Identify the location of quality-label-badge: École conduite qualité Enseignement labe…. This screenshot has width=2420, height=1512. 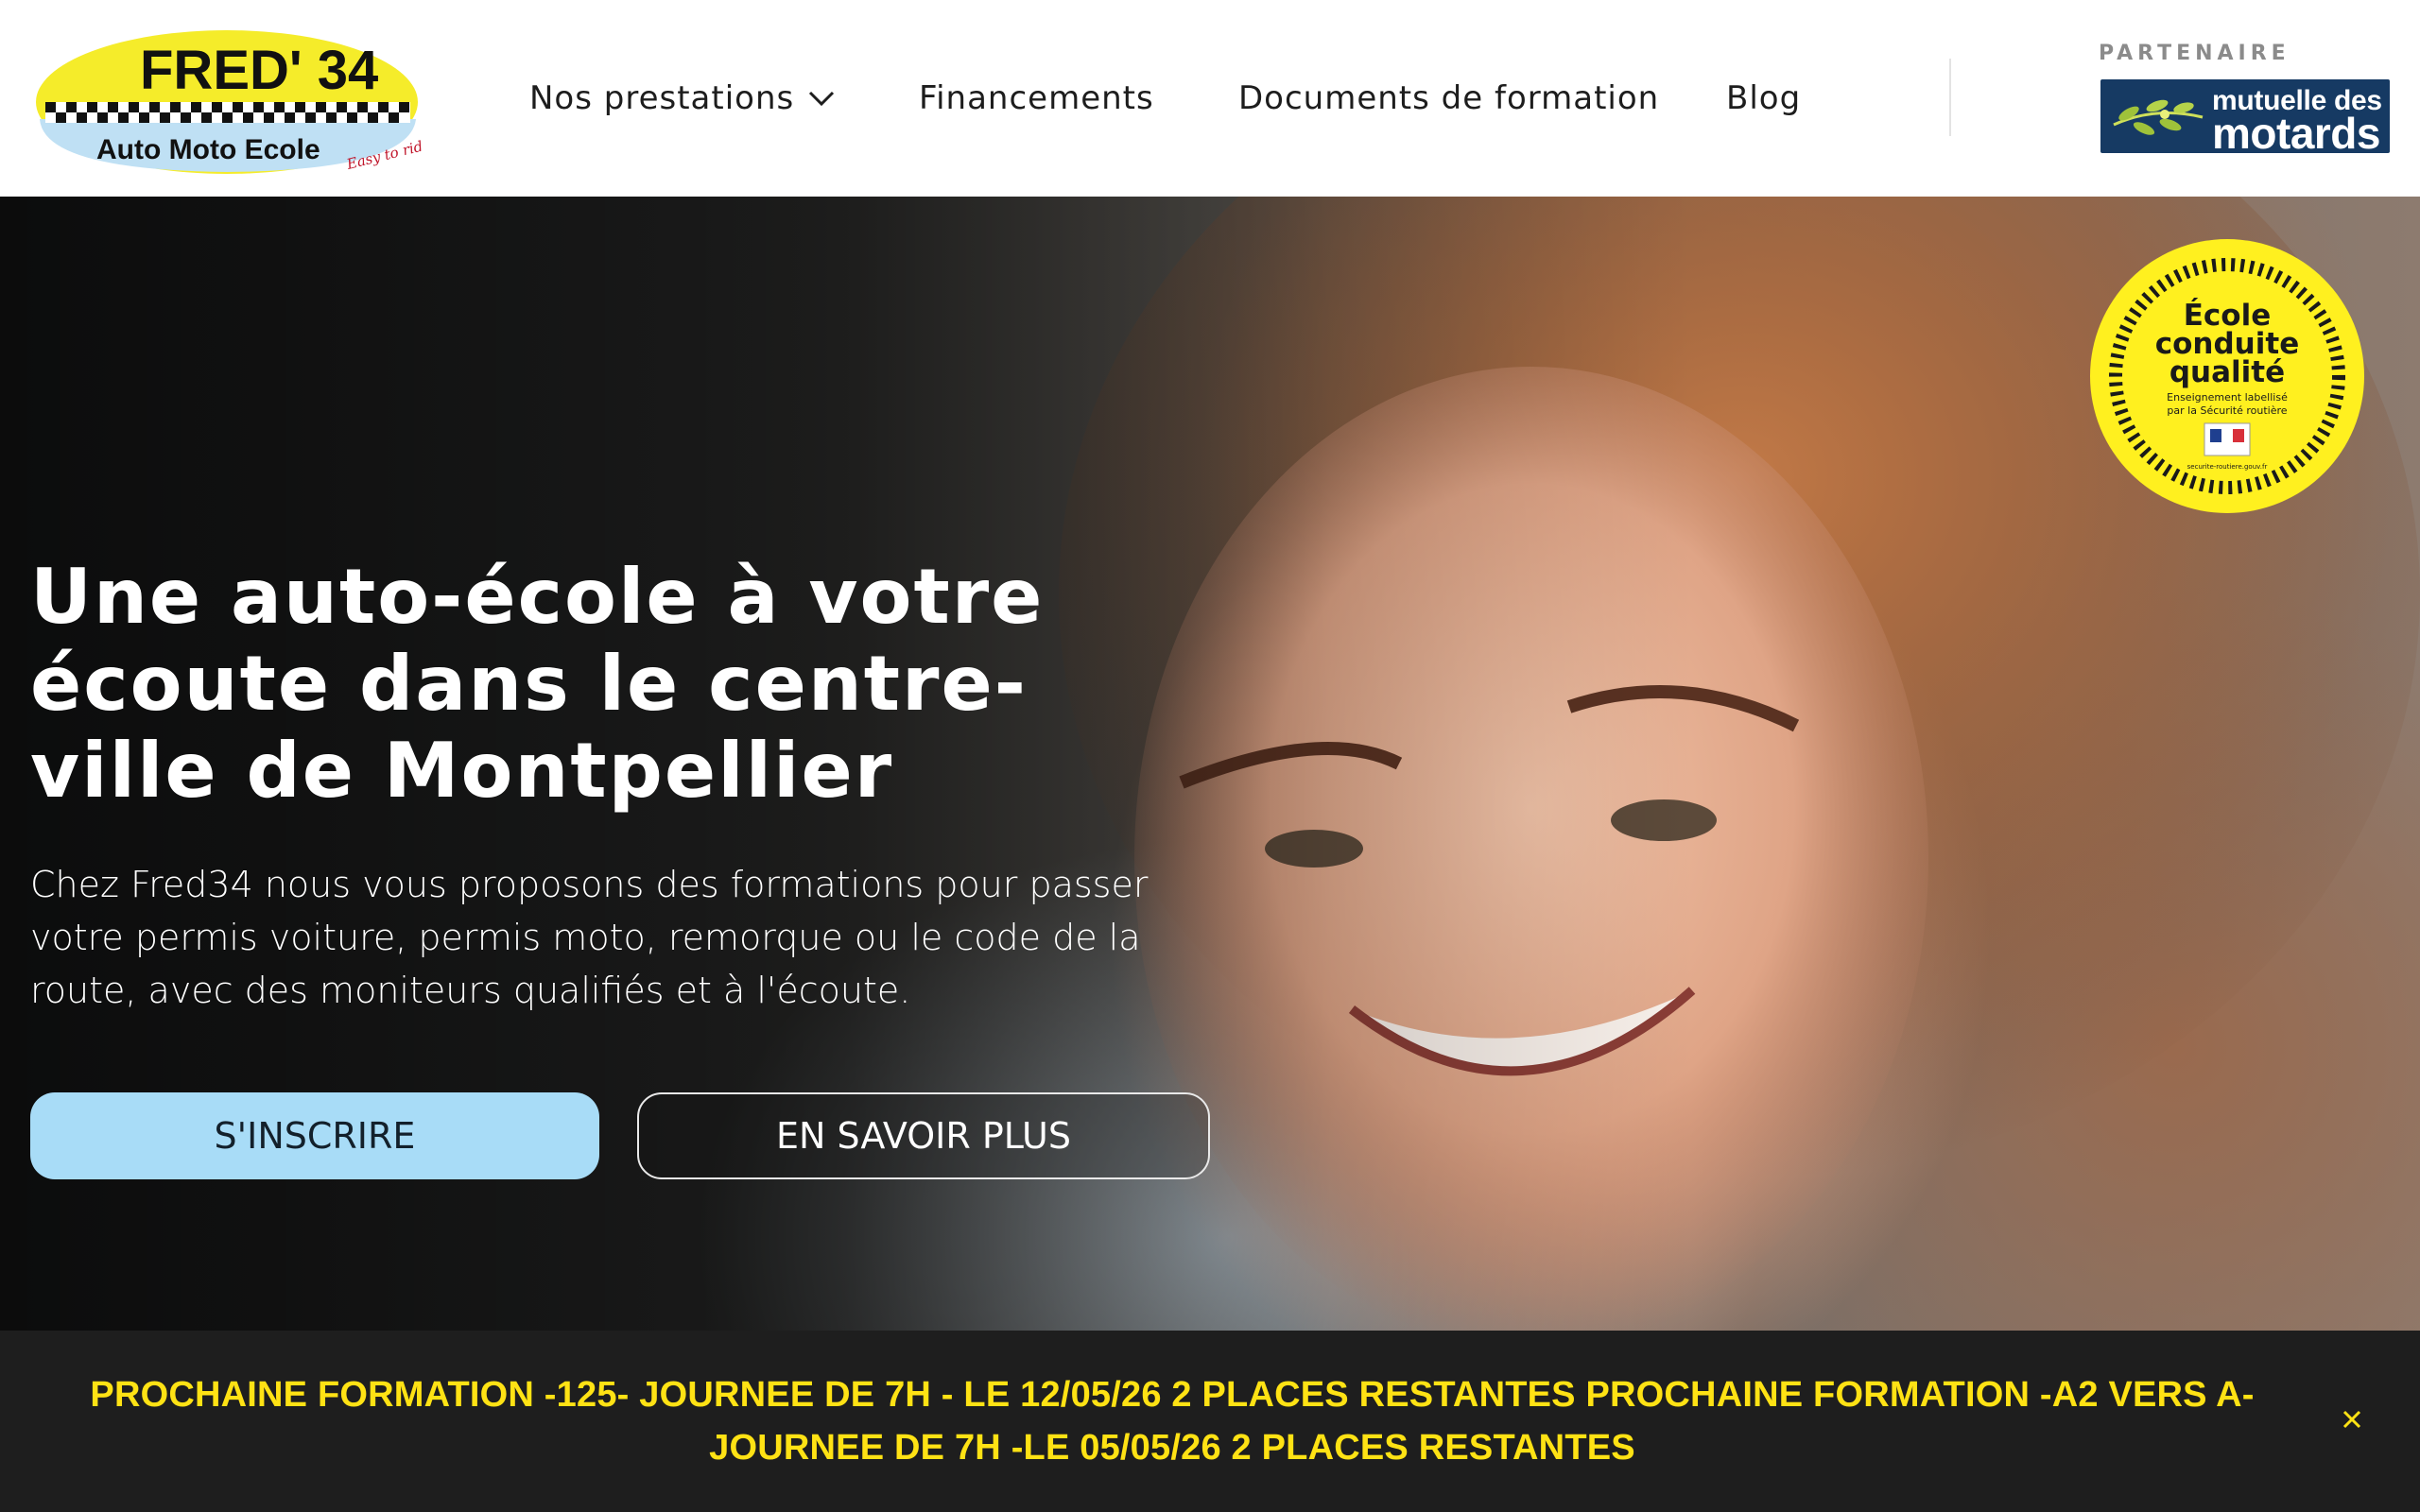
(2227, 376).